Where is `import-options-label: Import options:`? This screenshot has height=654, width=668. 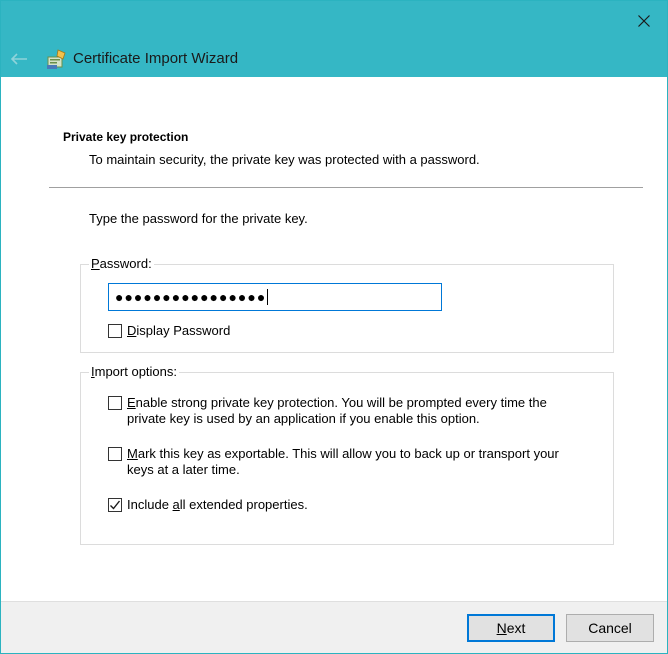 import-options-label: Import options: is located at coordinates (134, 371).